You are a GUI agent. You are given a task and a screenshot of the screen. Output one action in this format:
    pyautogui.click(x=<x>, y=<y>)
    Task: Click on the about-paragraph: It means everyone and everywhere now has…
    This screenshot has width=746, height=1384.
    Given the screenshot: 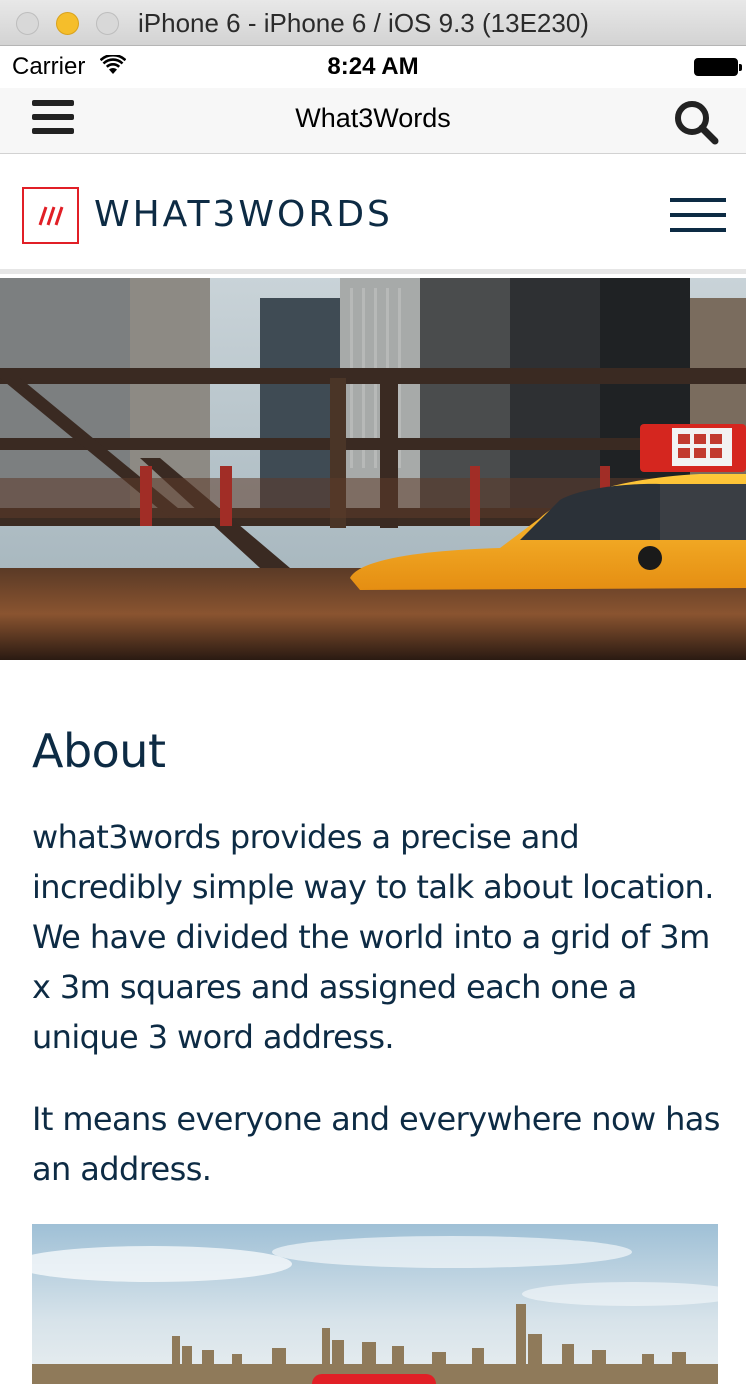 What is the action you would take?
    pyautogui.click(x=376, y=1144)
    